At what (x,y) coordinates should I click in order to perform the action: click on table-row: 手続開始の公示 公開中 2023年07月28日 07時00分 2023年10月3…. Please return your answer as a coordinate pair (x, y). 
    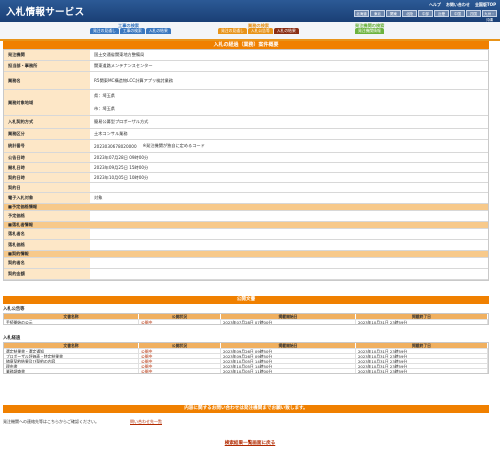
    Looking at the image, I should click on (246, 321).